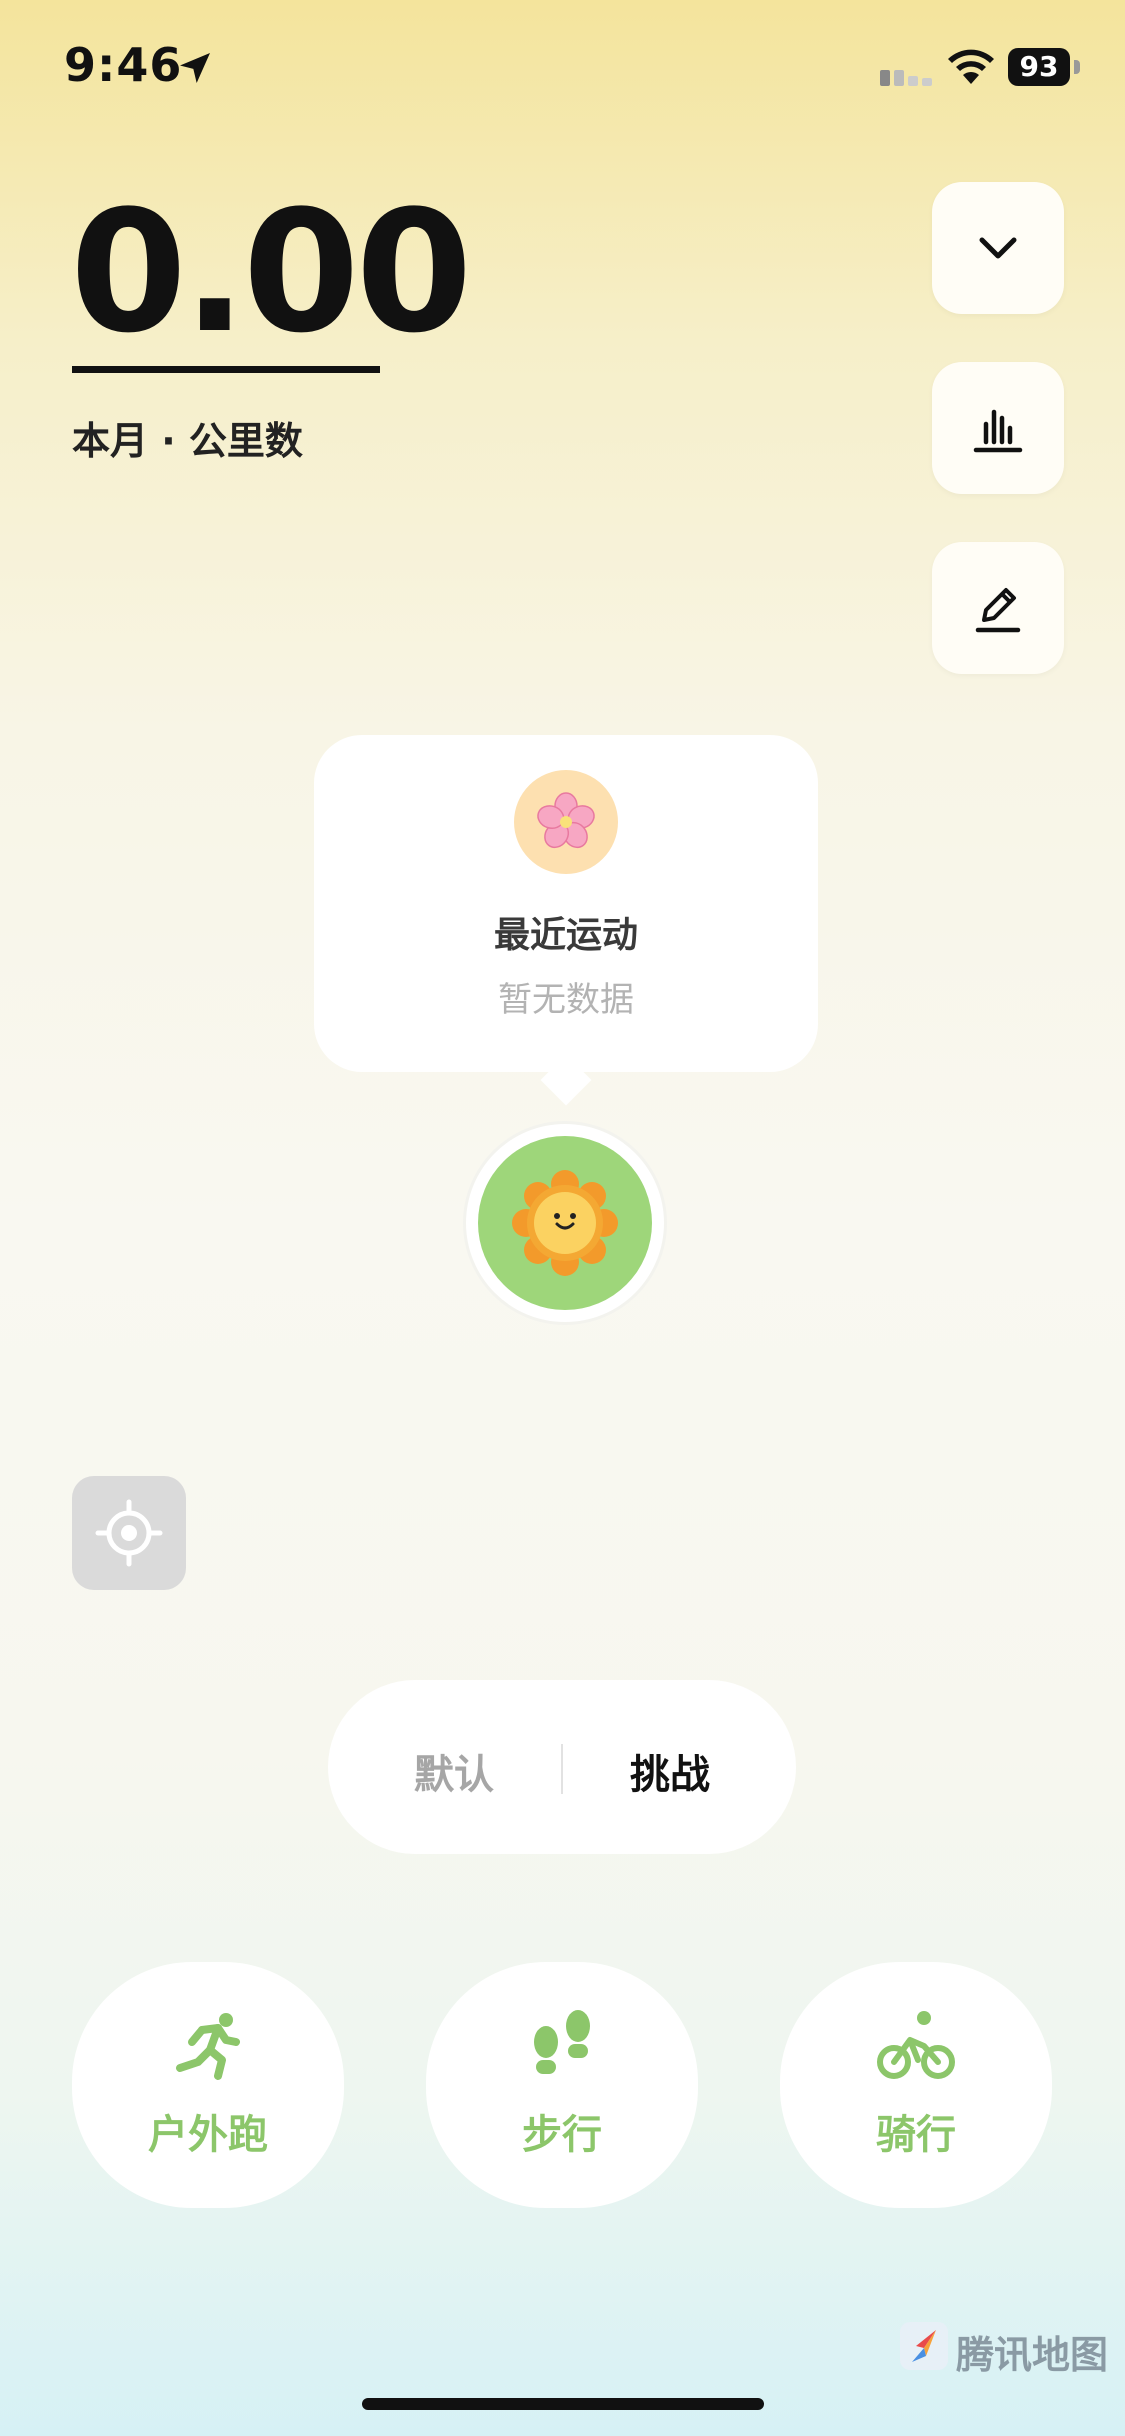 The height and width of the screenshot is (2436, 1125). What do you see at coordinates (562, 1769) in the screenshot?
I see `segment-divider` at bounding box center [562, 1769].